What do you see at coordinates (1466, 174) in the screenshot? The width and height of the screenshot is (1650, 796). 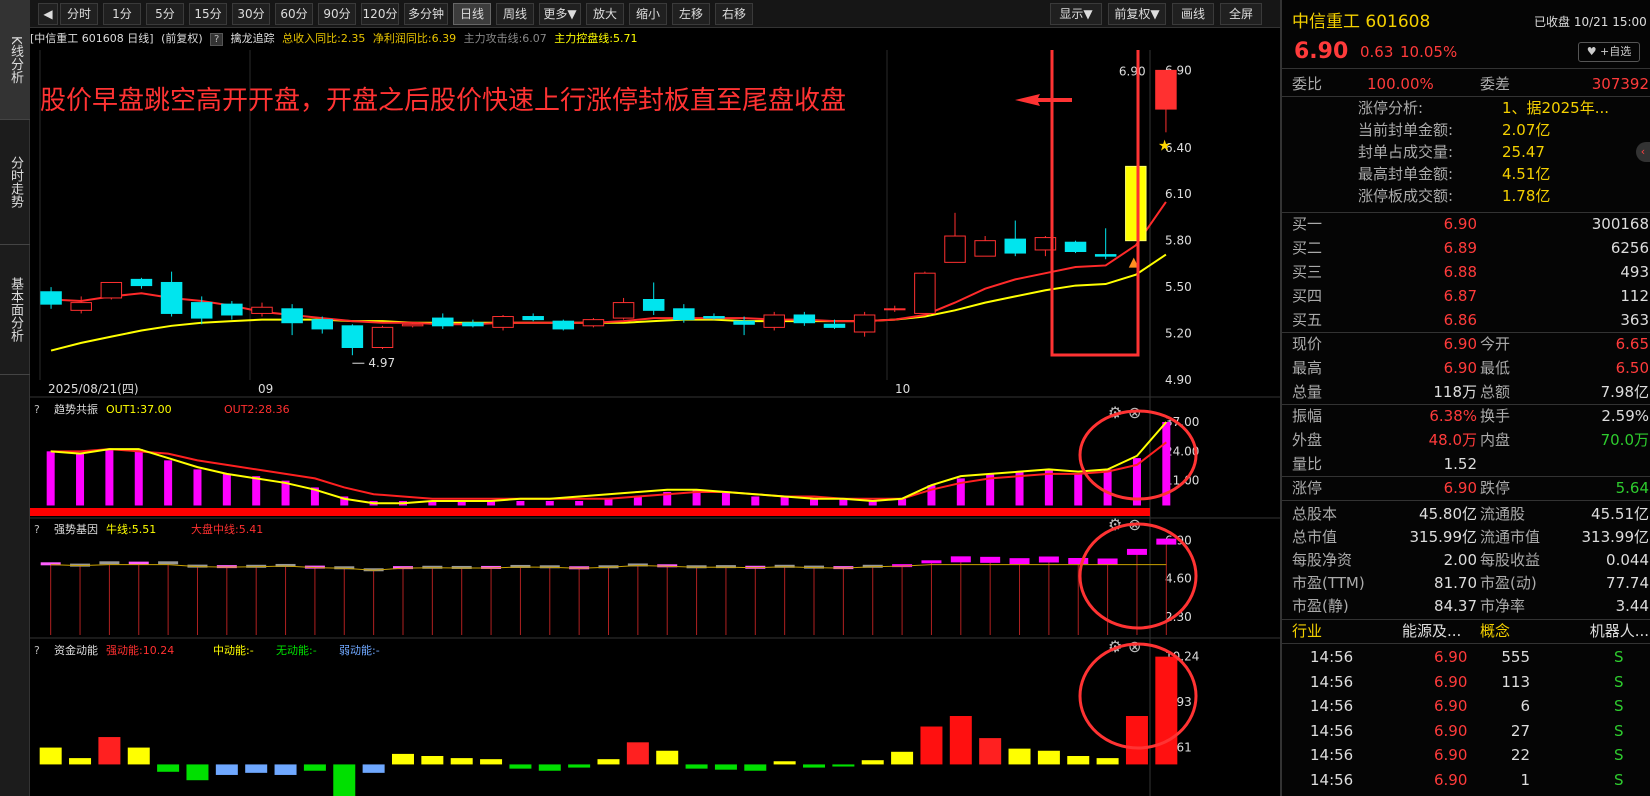 I see `limit-analysis-row: 最高封单金额: 4.51亿` at bounding box center [1466, 174].